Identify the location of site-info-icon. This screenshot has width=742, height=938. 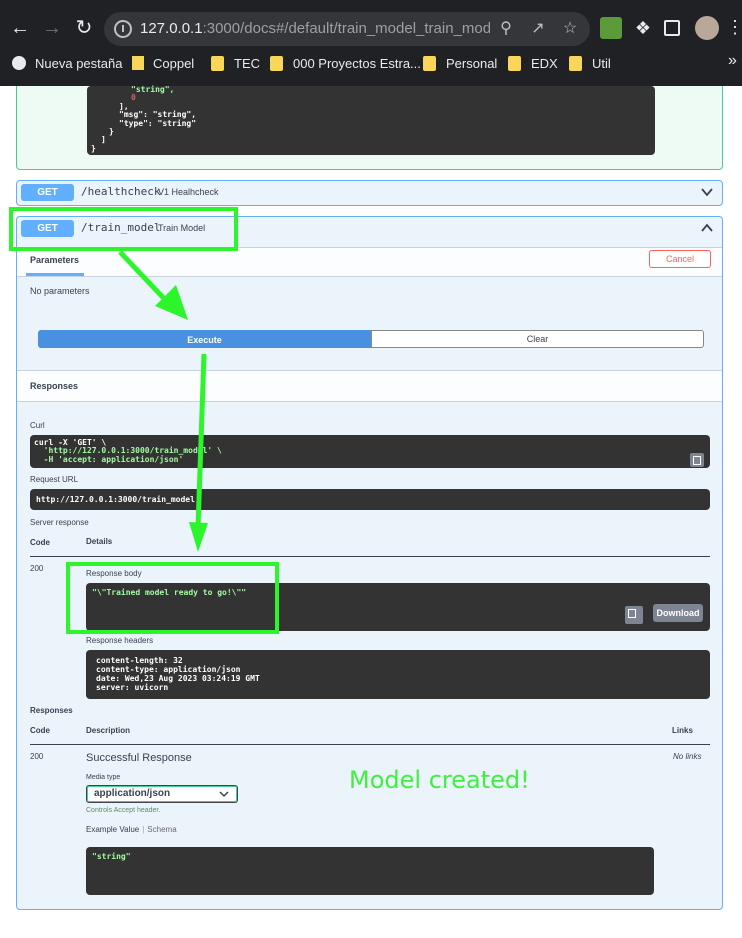
(123, 29).